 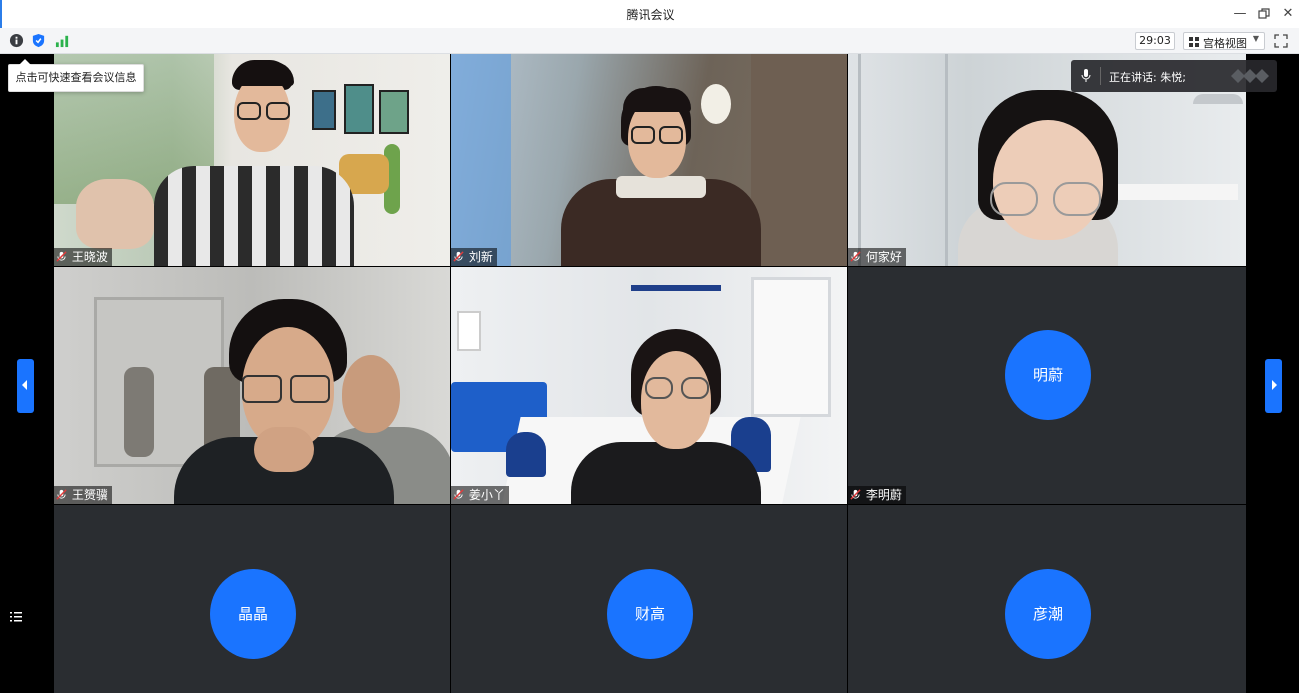 I want to click on grid-view-label: 宫格视图, so click(x=1225, y=43).